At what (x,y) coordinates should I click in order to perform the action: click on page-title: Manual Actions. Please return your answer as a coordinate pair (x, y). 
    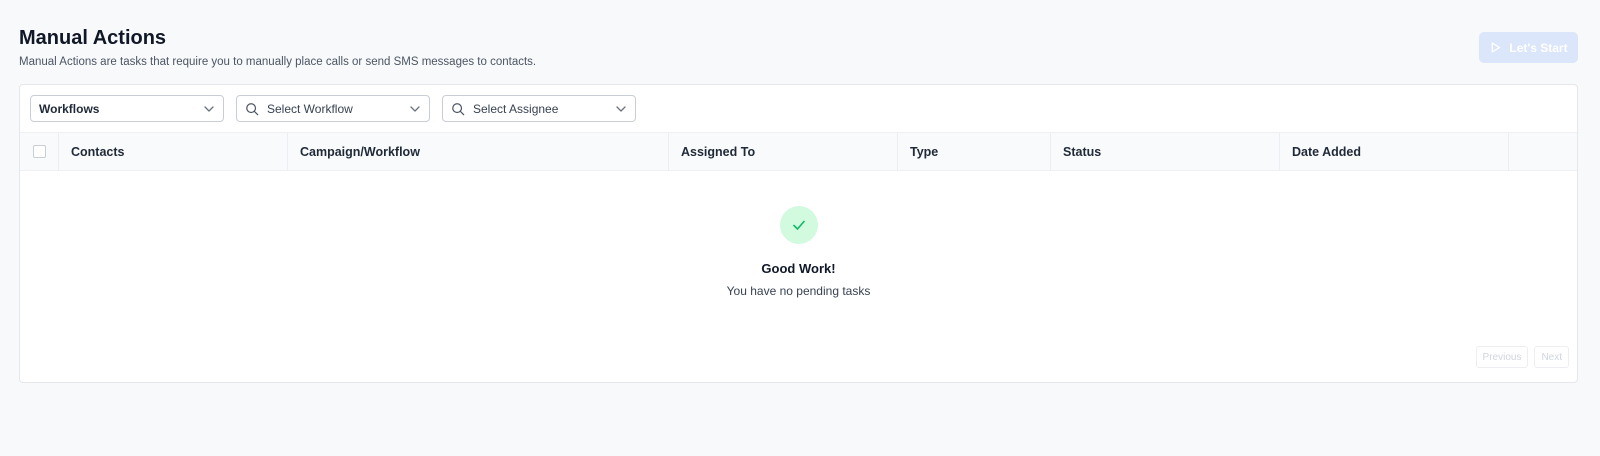
    Looking at the image, I should click on (93, 38).